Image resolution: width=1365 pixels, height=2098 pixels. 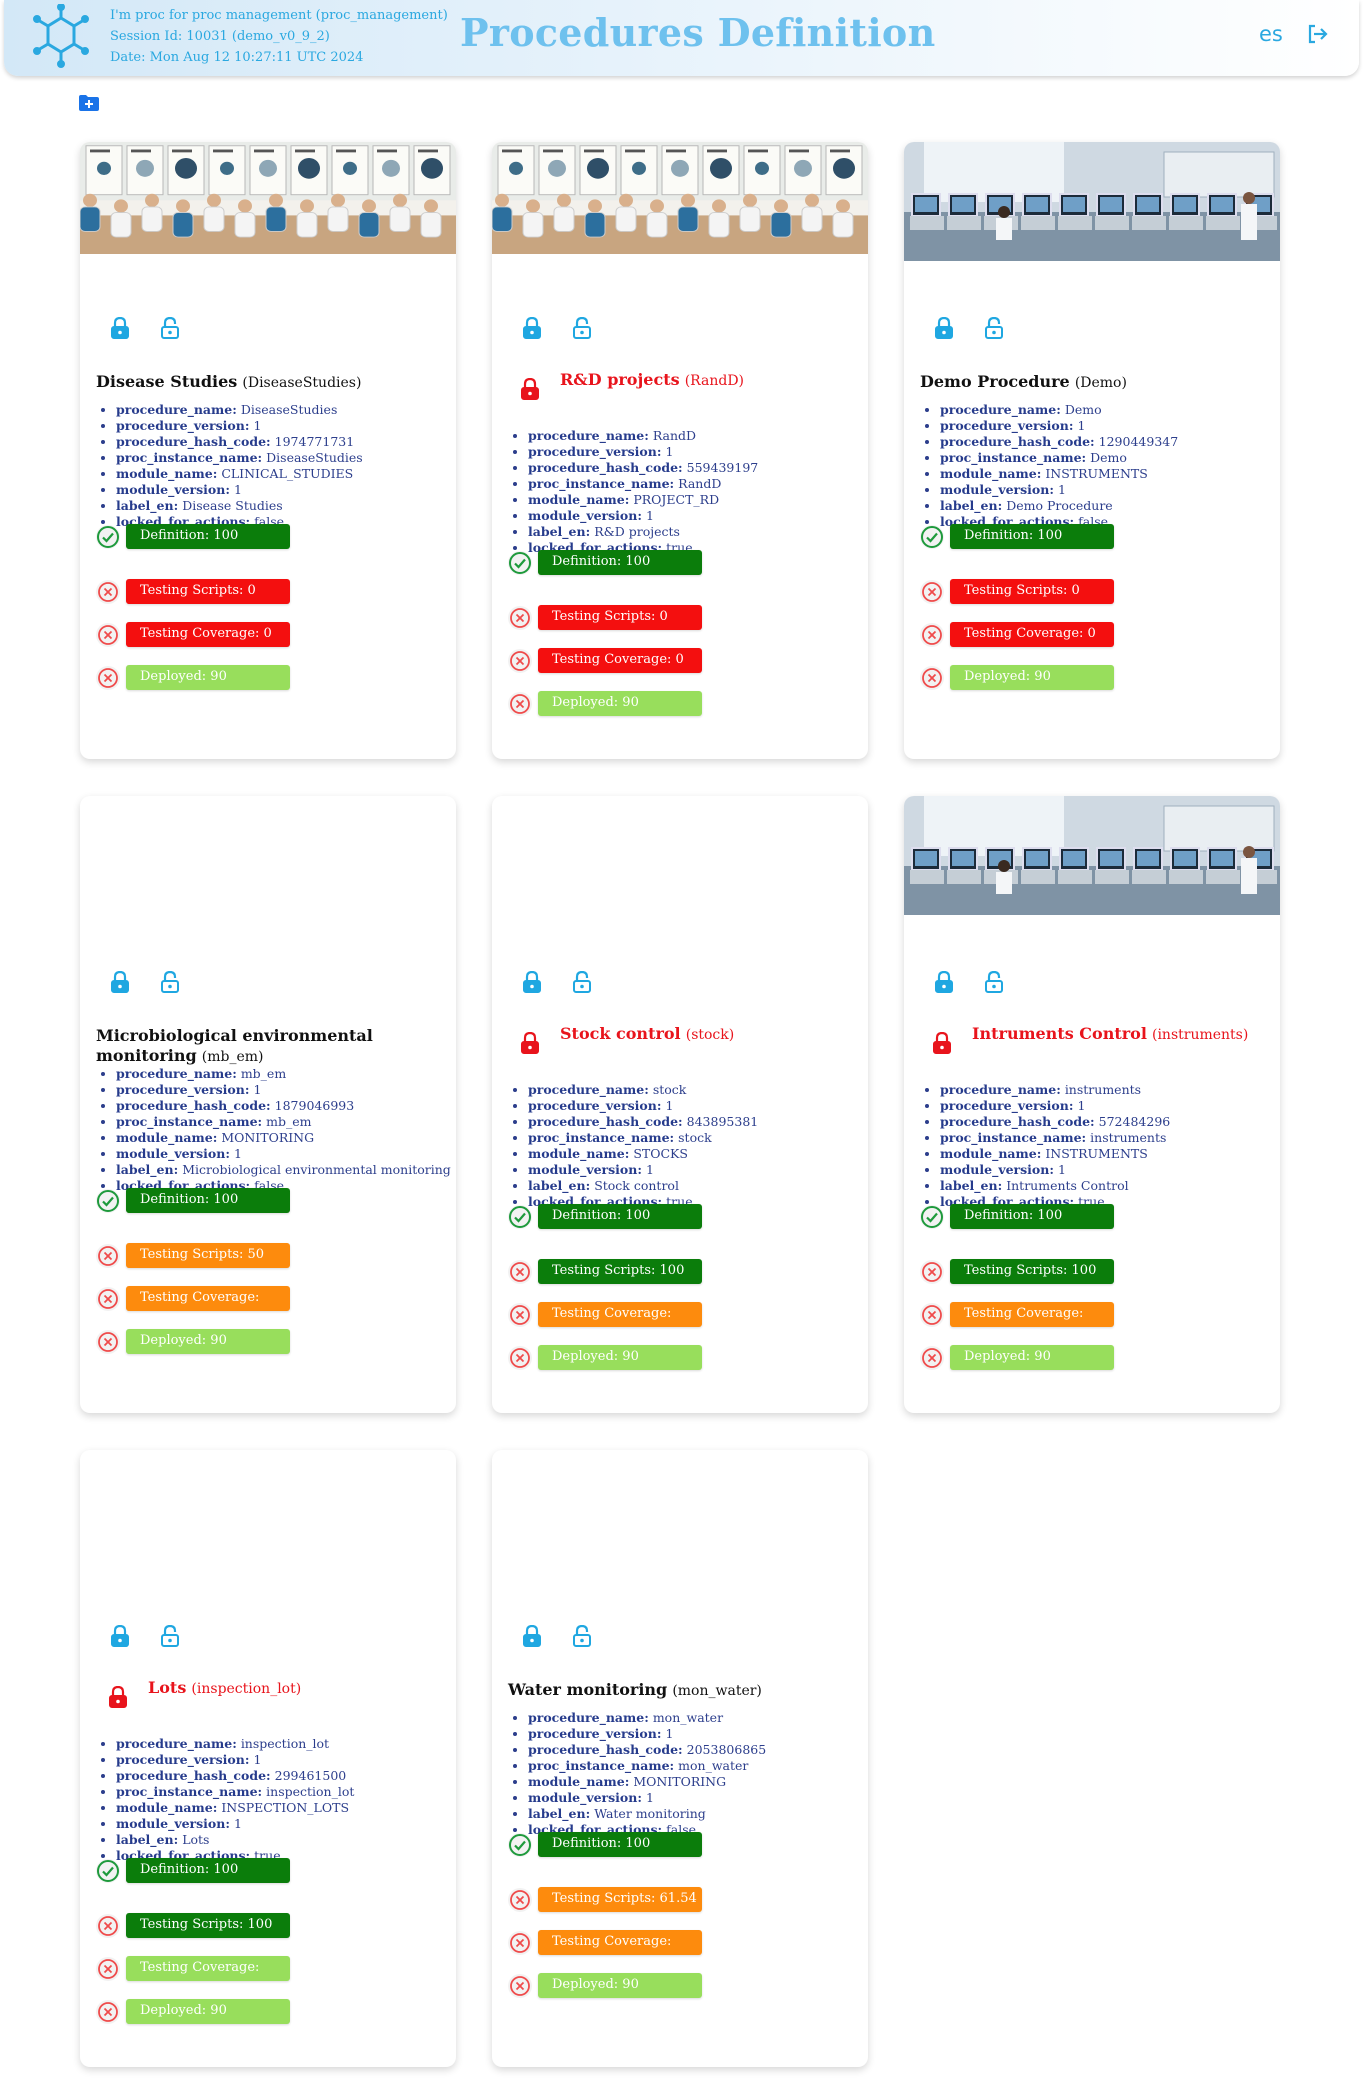 I want to click on status-row: Testing Scripts: 100, so click(x=1030, y=1272).